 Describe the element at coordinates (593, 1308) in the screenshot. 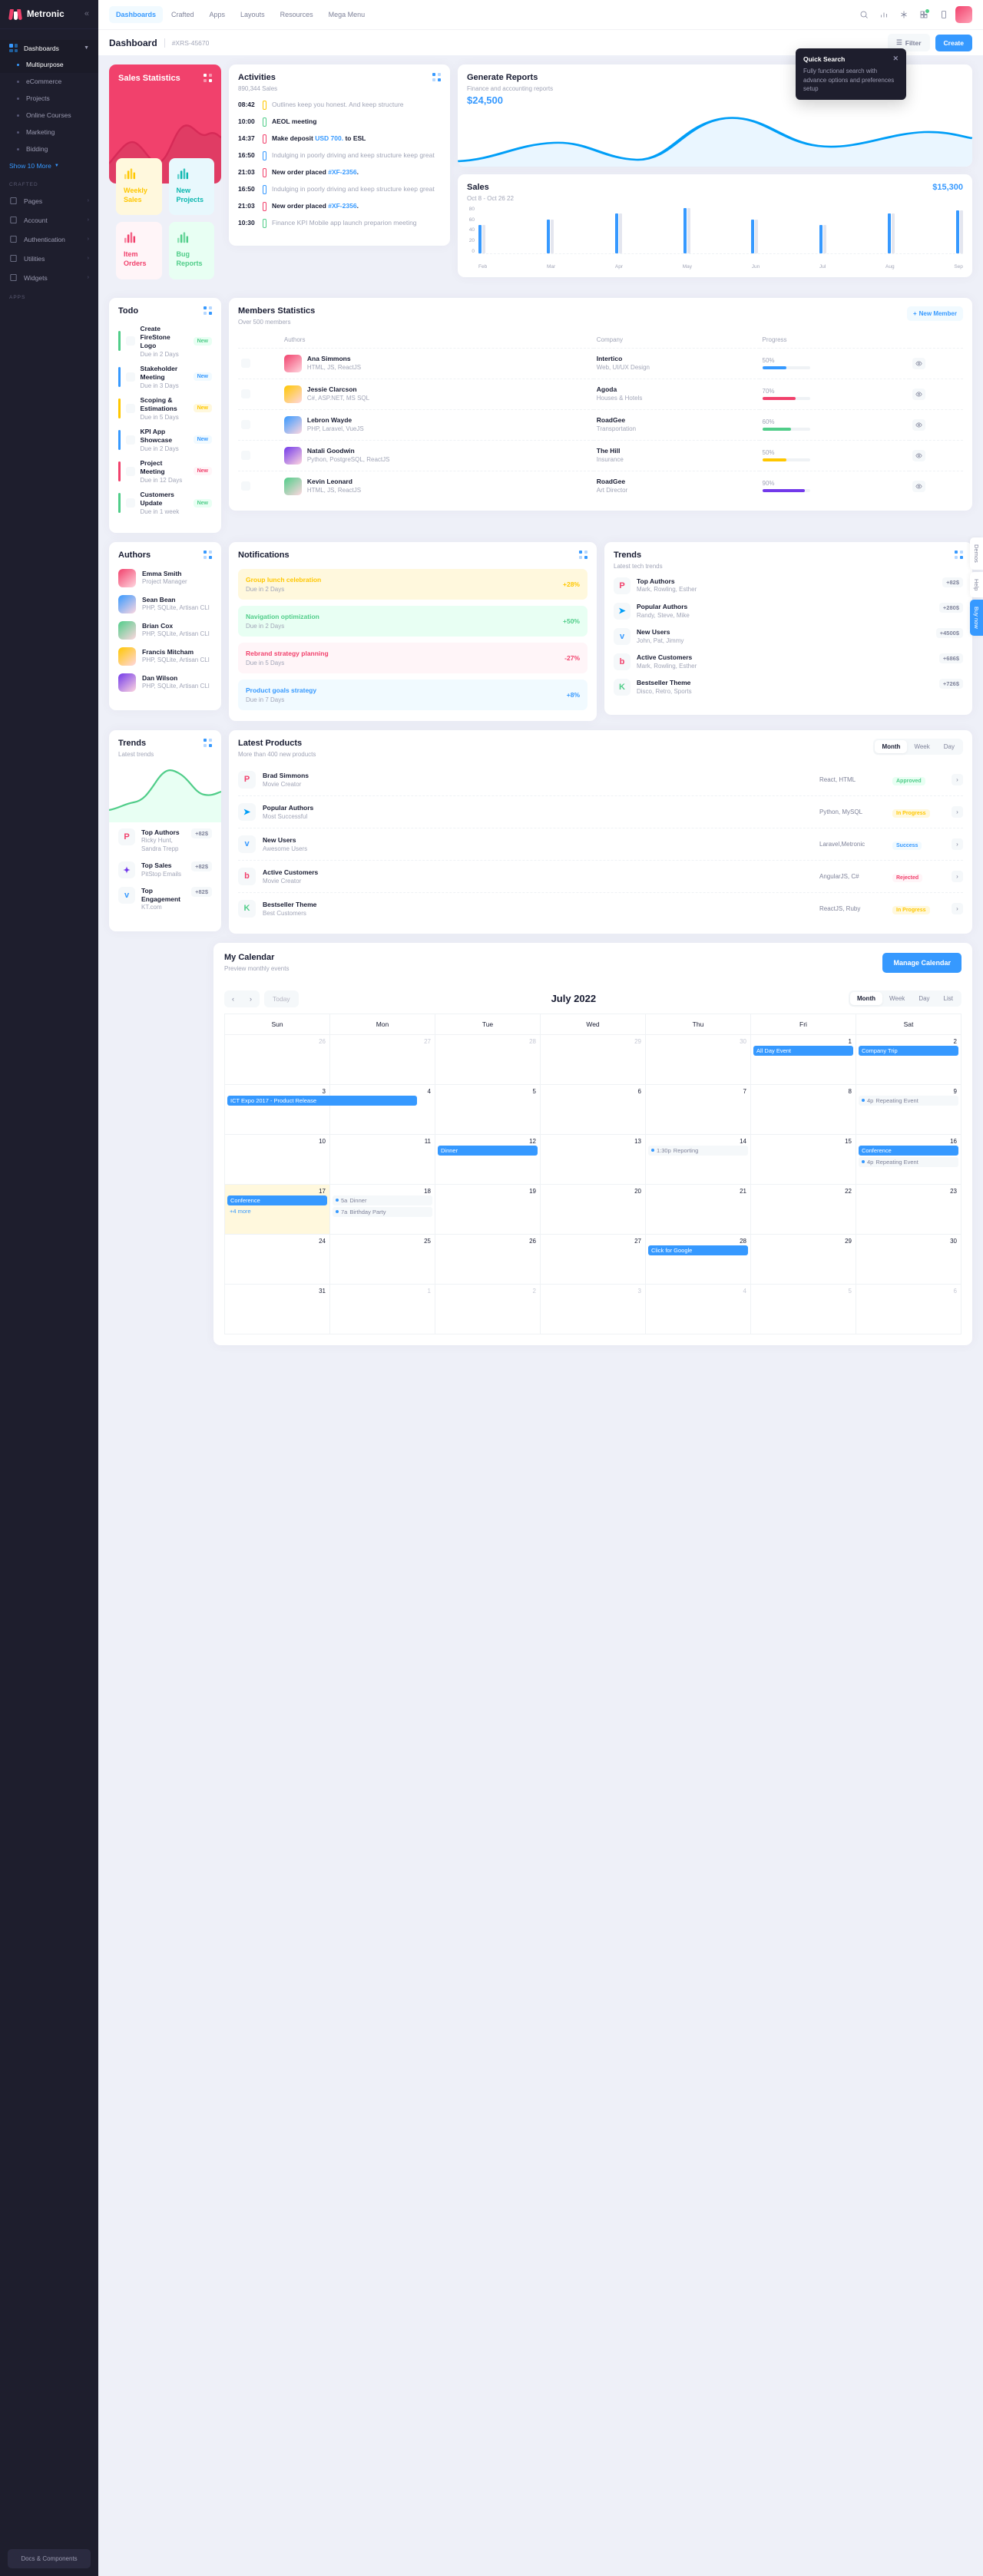

I see `calendar-day-cell: 3` at that location.